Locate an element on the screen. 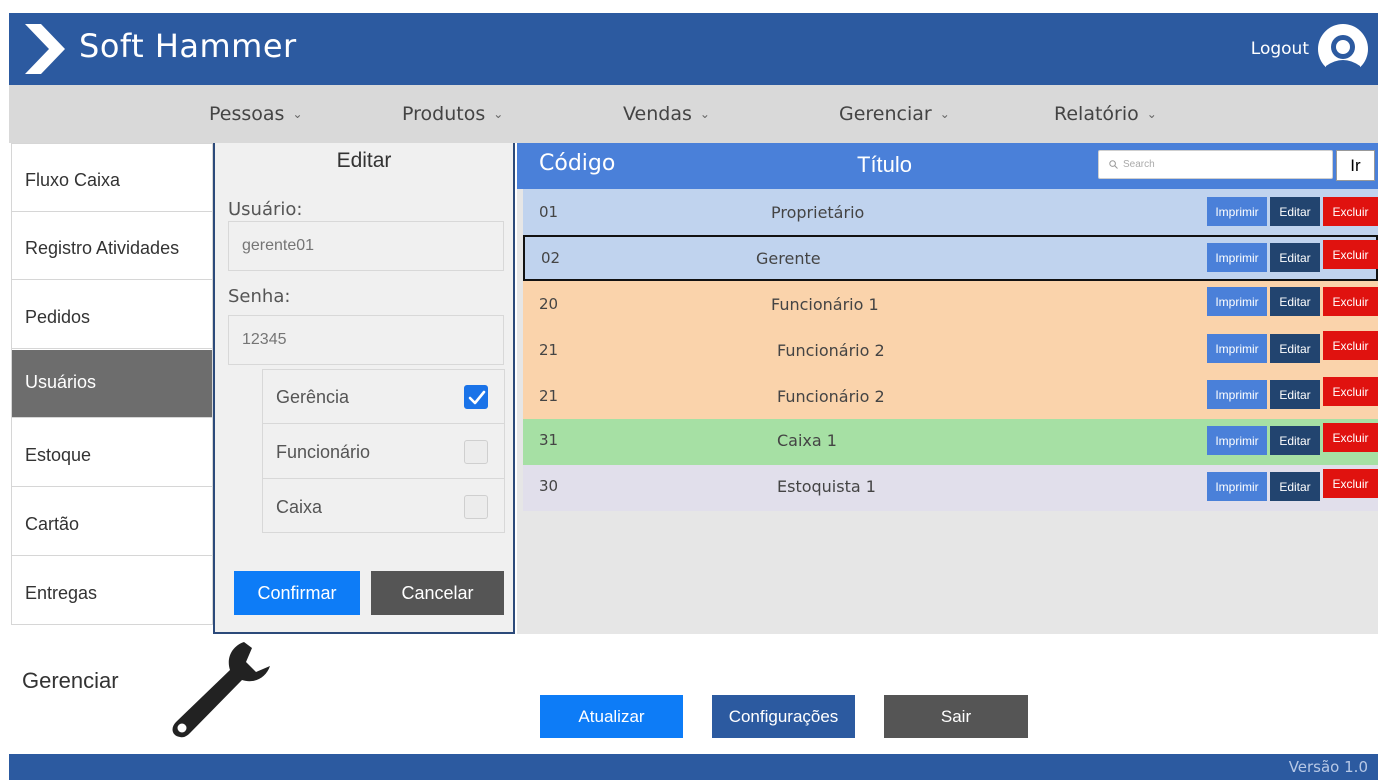 The height and width of the screenshot is (780, 1378). funcionario-checkbox is located at coordinates (476, 452).